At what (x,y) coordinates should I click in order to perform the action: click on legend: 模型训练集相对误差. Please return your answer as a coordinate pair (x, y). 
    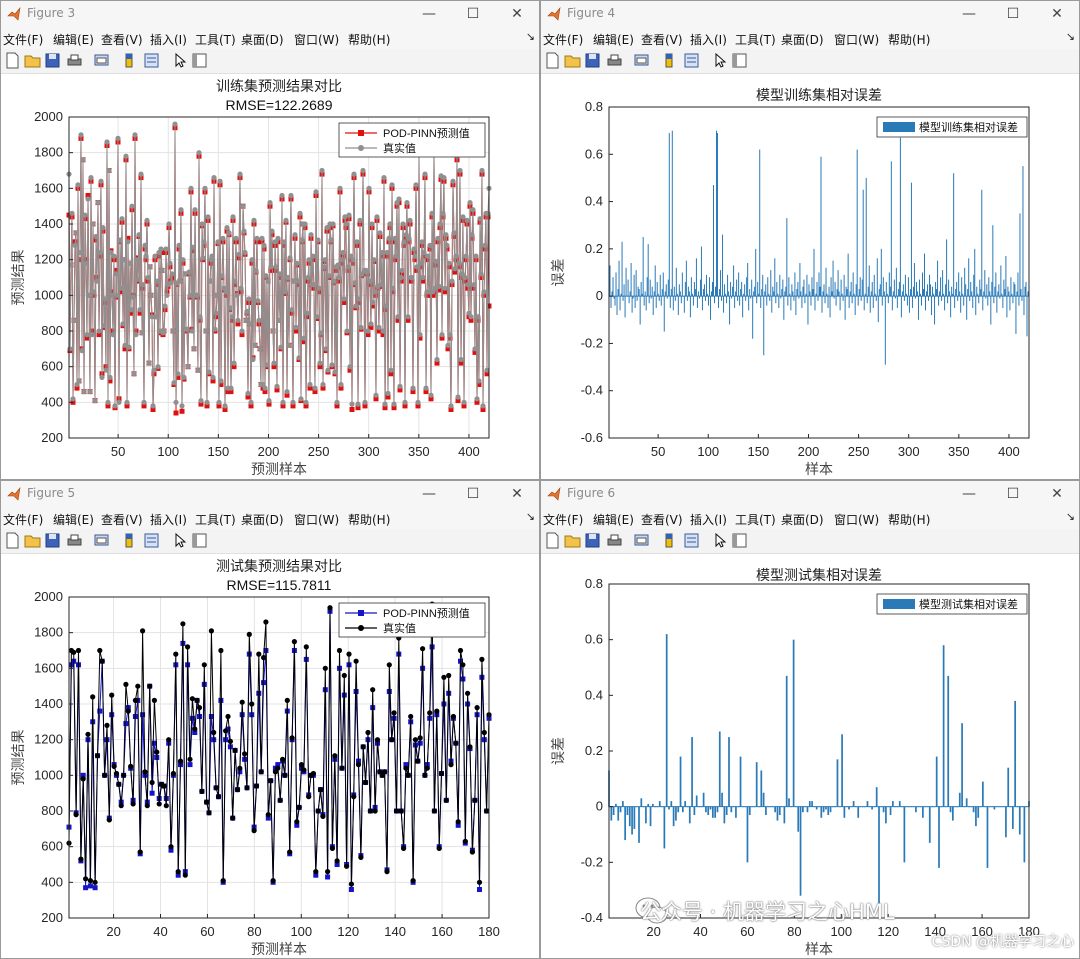
    Looking at the image, I should click on (952, 127).